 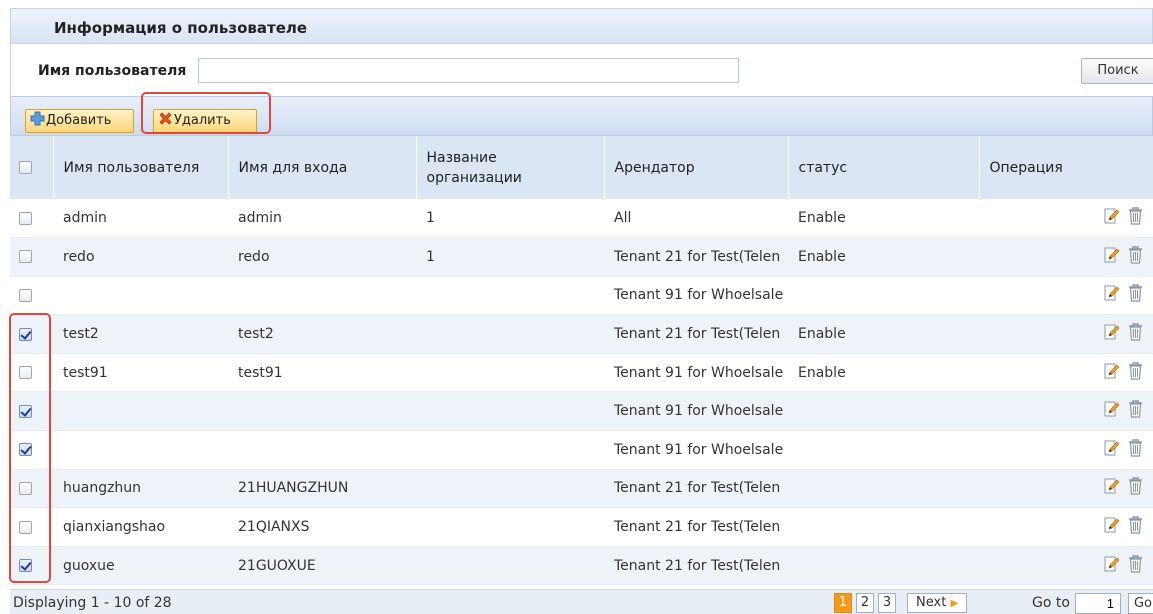 What do you see at coordinates (884, 167) in the screenshot?
I see `column-header: статус` at bounding box center [884, 167].